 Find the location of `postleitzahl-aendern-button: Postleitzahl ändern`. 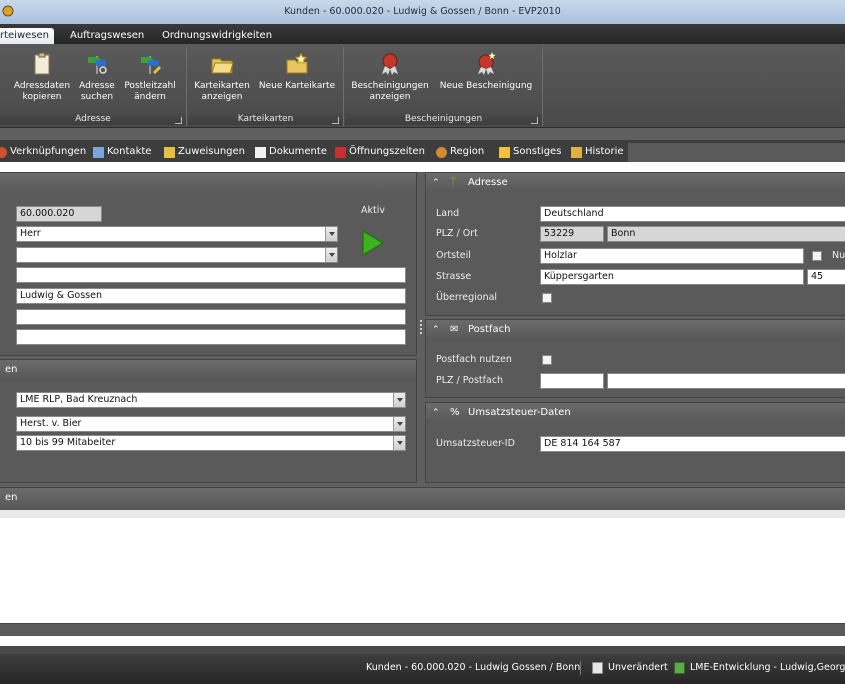

postleitzahl-aendern-button: Postleitzahl ändern is located at coordinates (150, 76).